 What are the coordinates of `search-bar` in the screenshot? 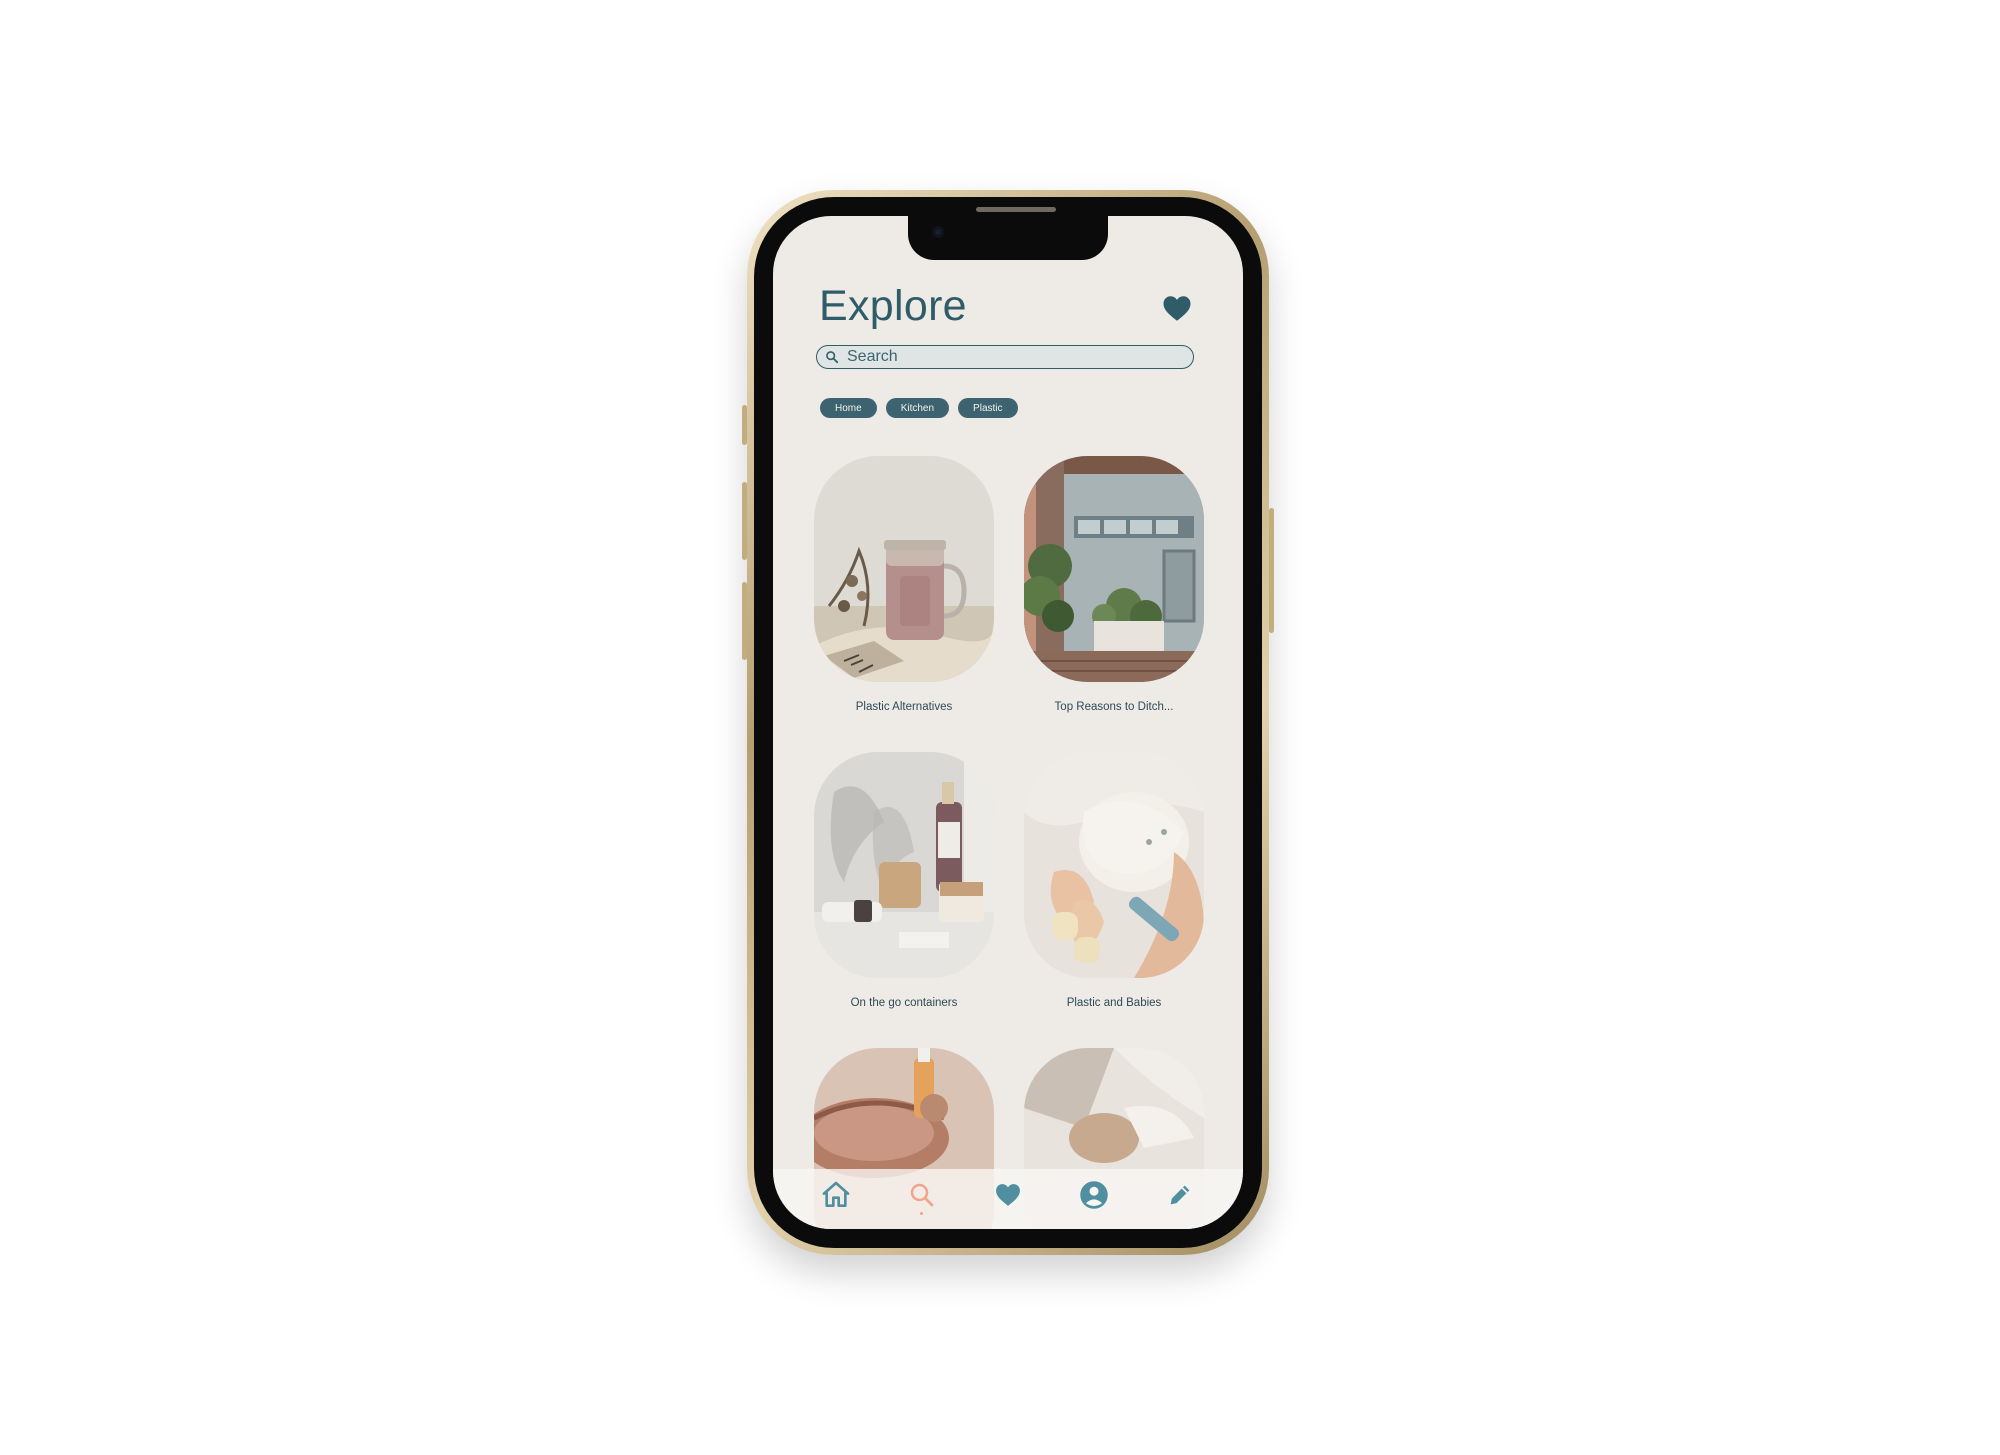 It's located at (1005, 357).